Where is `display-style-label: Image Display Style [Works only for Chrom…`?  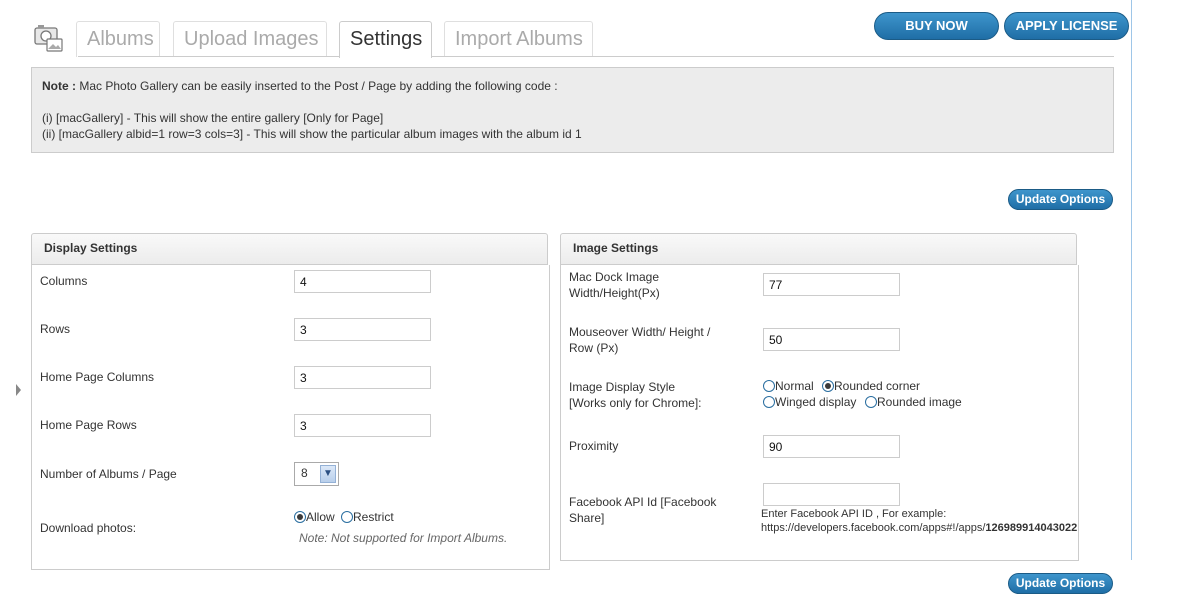
display-style-label: Image Display Style [Works only for Chrom… is located at coordinates (635, 395).